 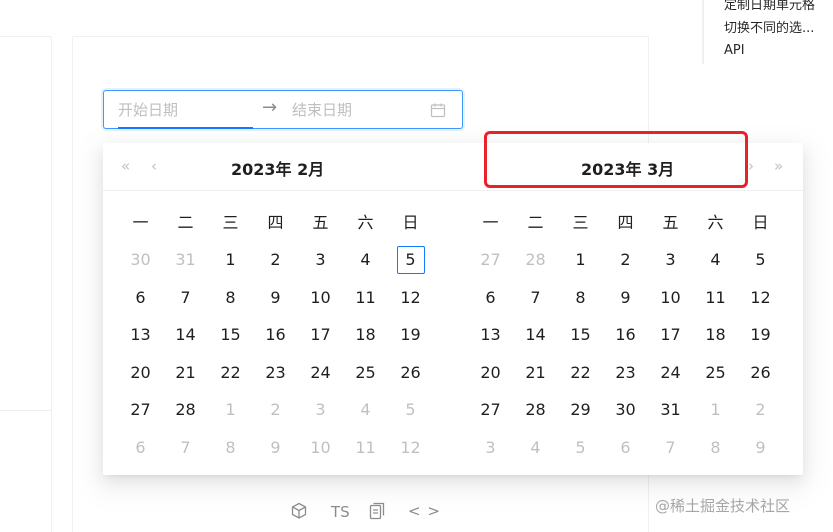 What do you see at coordinates (751, 166) in the screenshot?
I see `next-month-icon: ›` at bounding box center [751, 166].